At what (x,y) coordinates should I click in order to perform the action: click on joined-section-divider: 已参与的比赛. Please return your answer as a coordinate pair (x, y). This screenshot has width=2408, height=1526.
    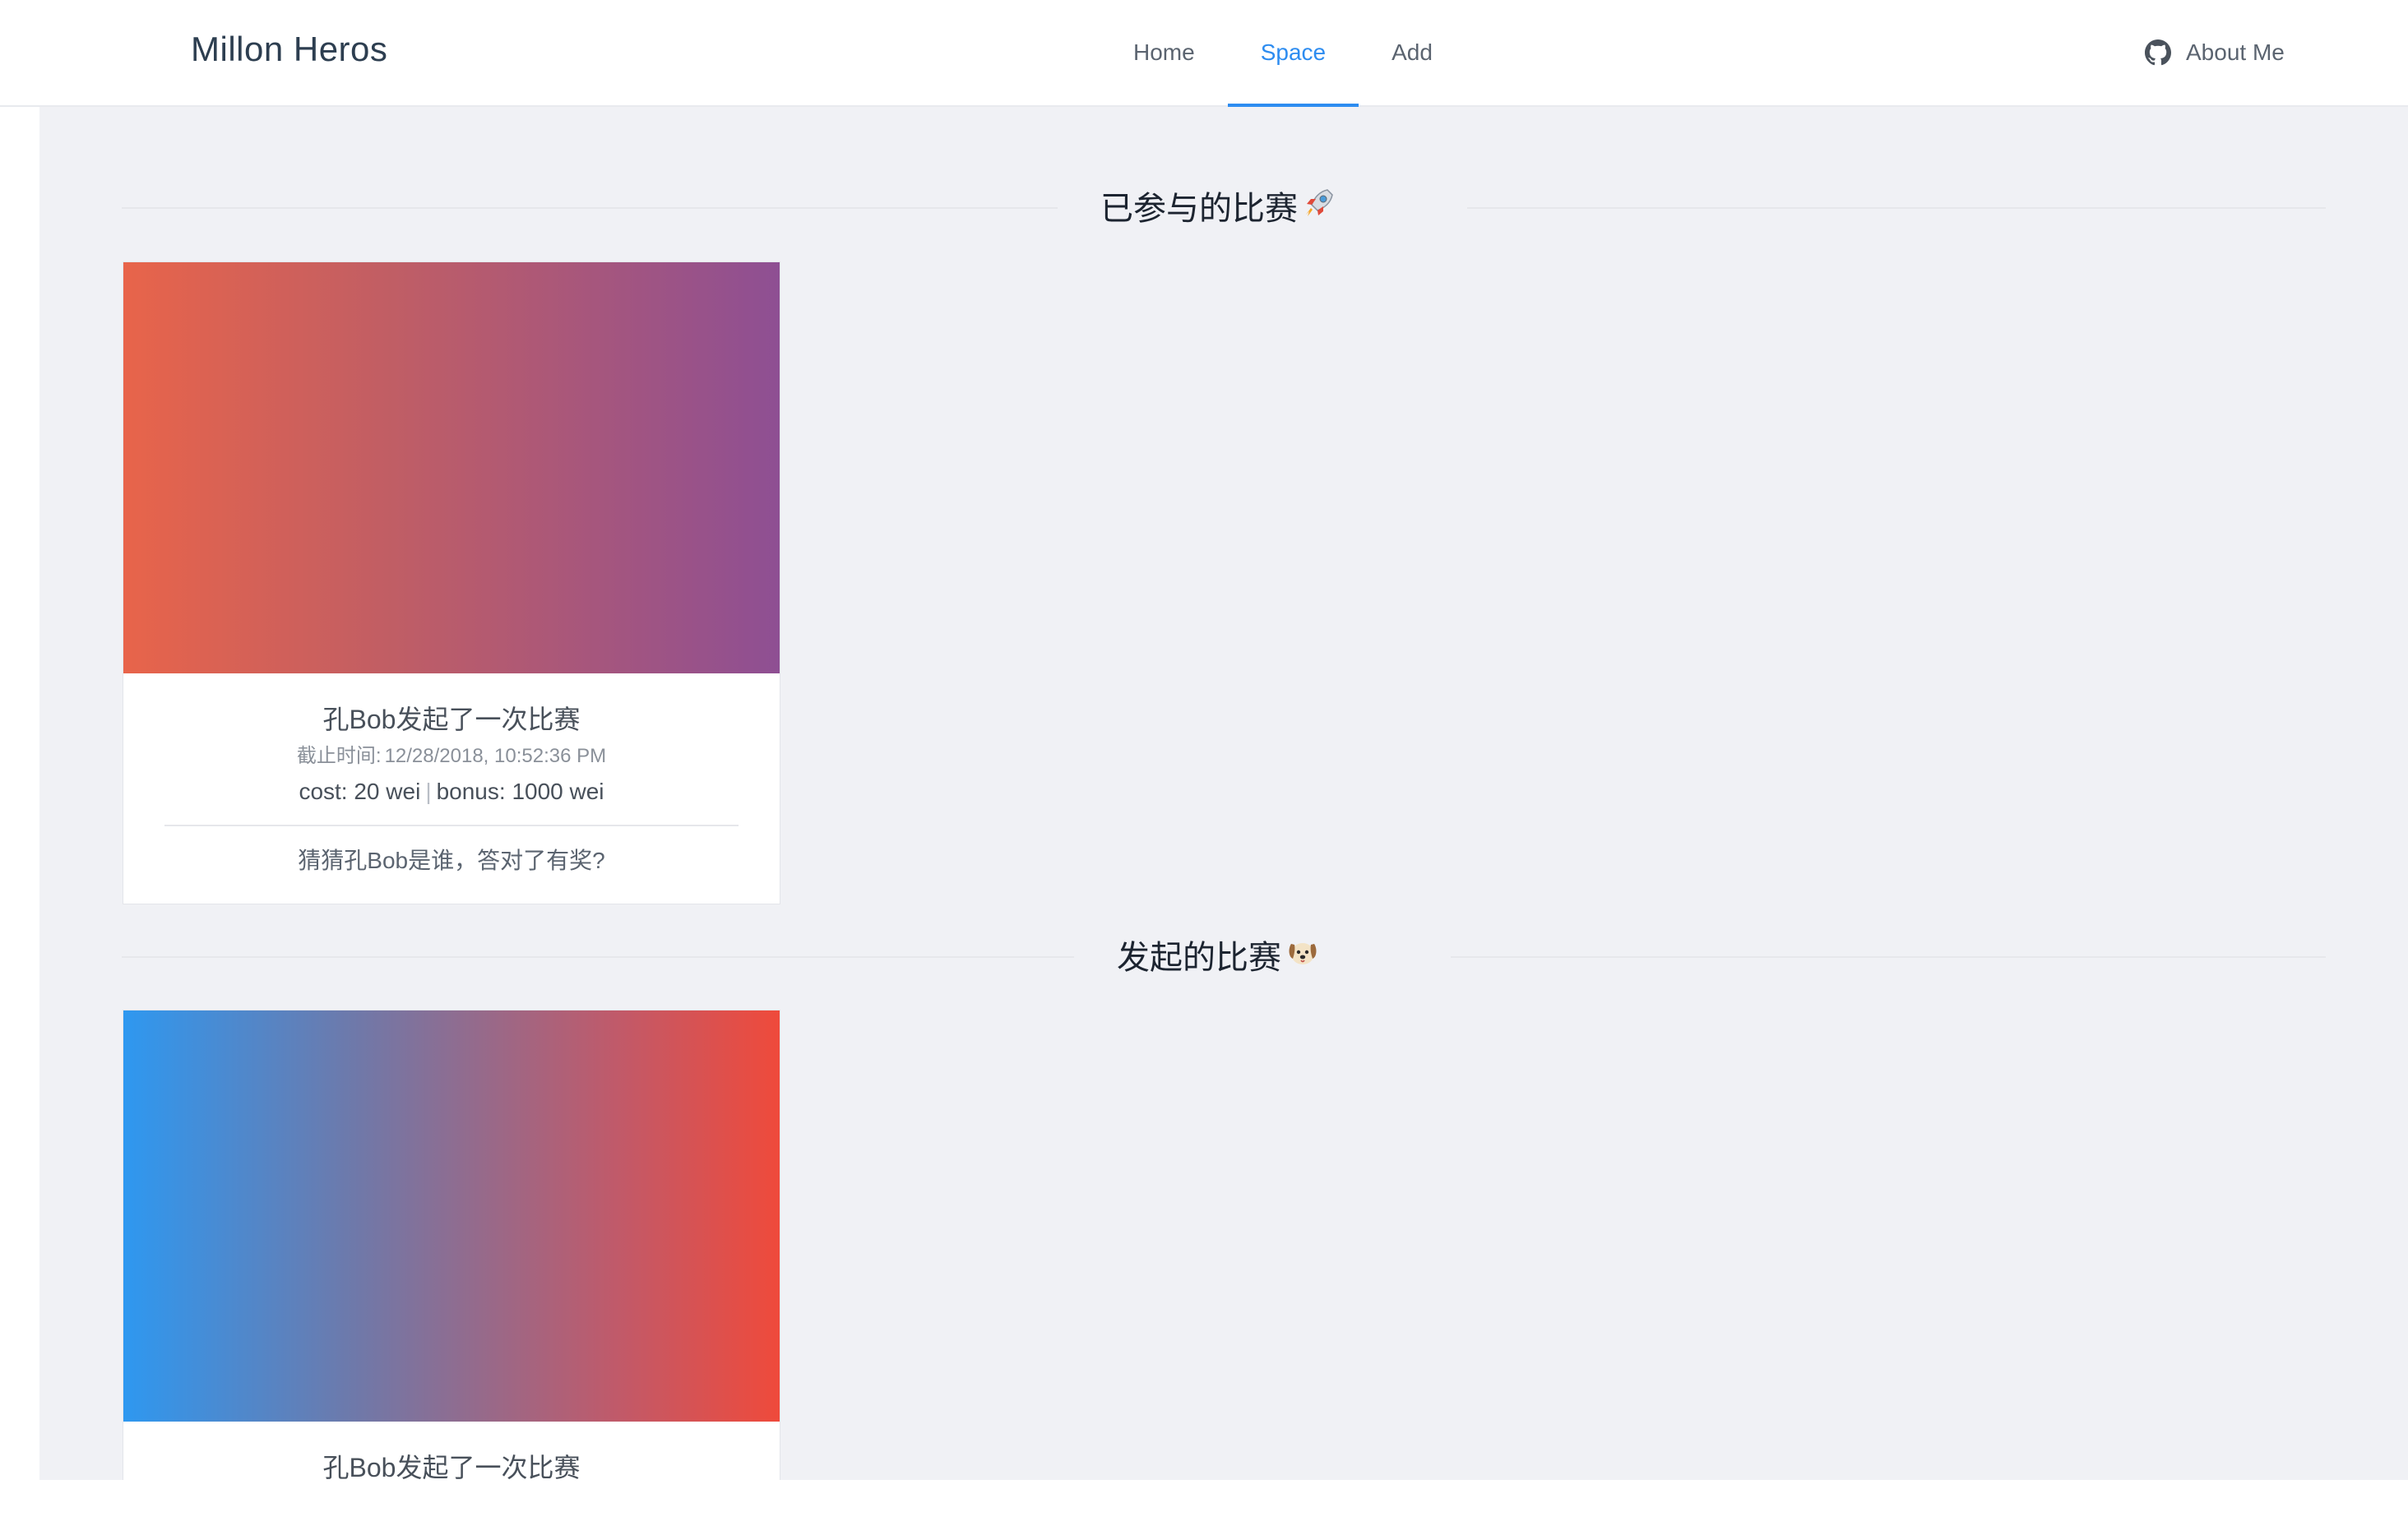
    Looking at the image, I should click on (1224, 209).